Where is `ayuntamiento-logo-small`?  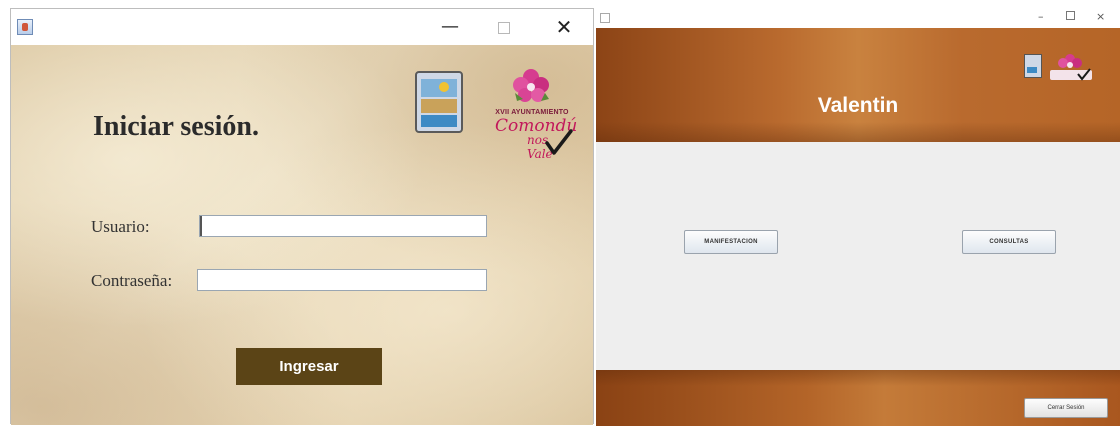 ayuntamiento-logo-small is located at coordinates (1071, 67).